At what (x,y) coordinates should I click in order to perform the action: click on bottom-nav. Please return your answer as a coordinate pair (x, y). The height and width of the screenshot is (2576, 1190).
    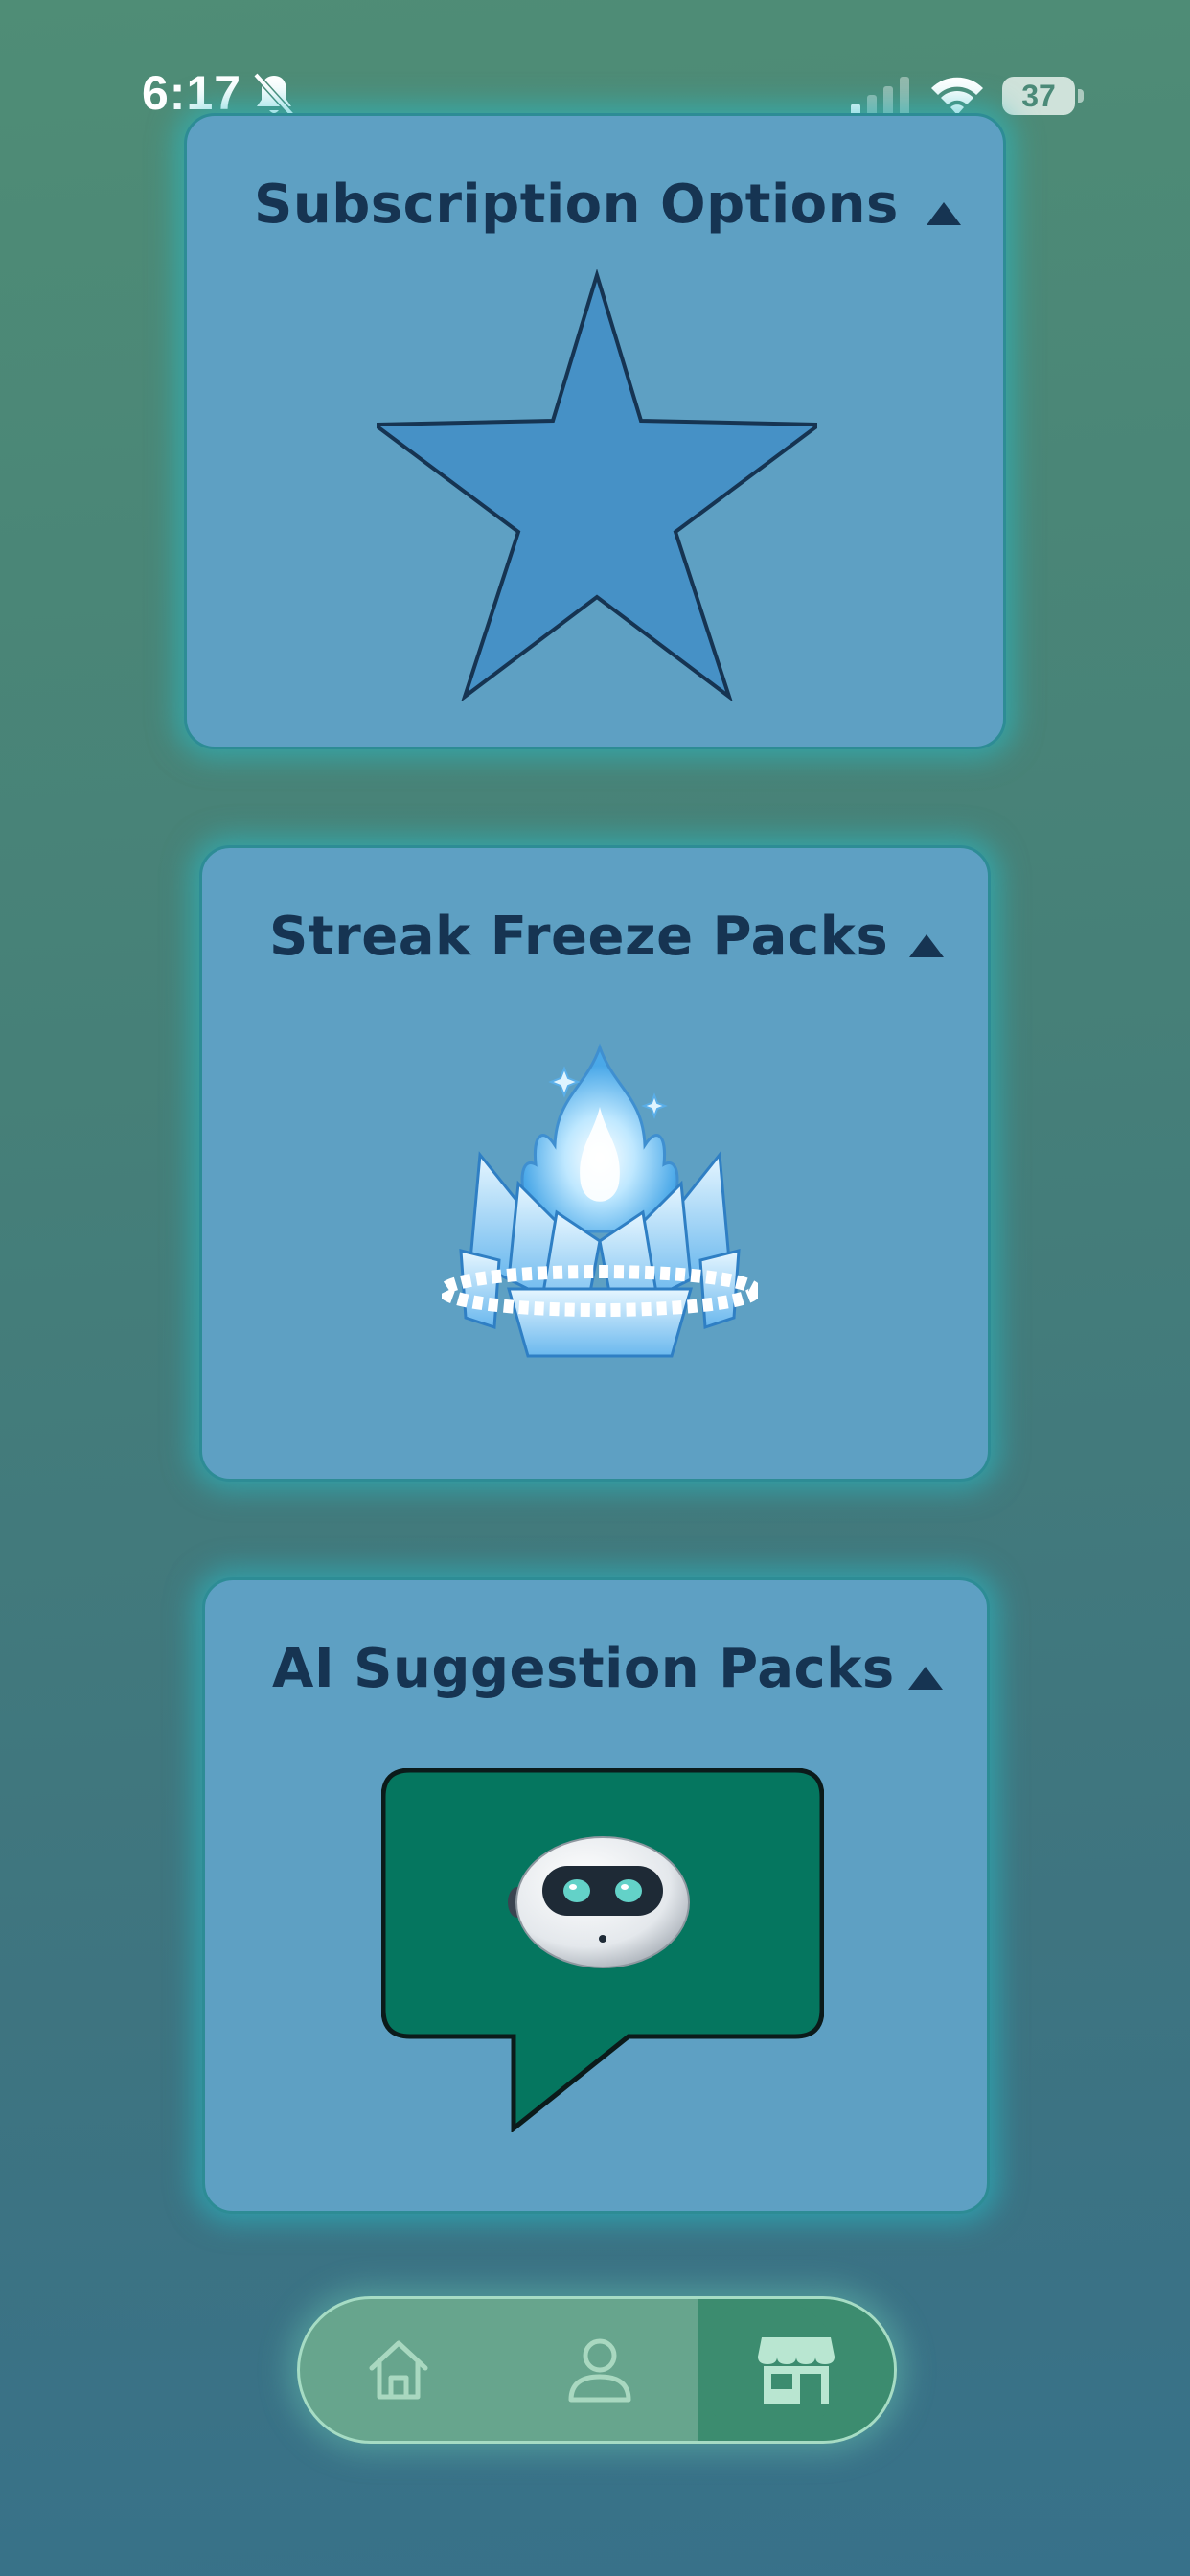
    Looking at the image, I should click on (597, 2370).